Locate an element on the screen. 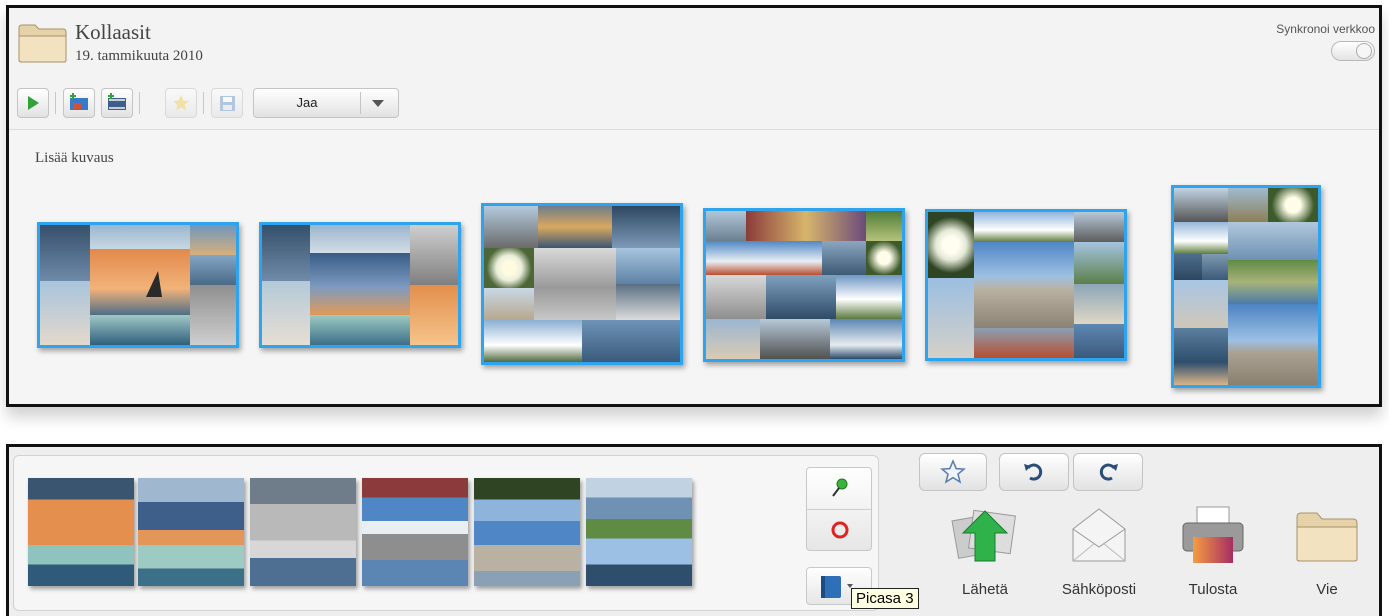  add-picture-icon is located at coordinates (79, 101).